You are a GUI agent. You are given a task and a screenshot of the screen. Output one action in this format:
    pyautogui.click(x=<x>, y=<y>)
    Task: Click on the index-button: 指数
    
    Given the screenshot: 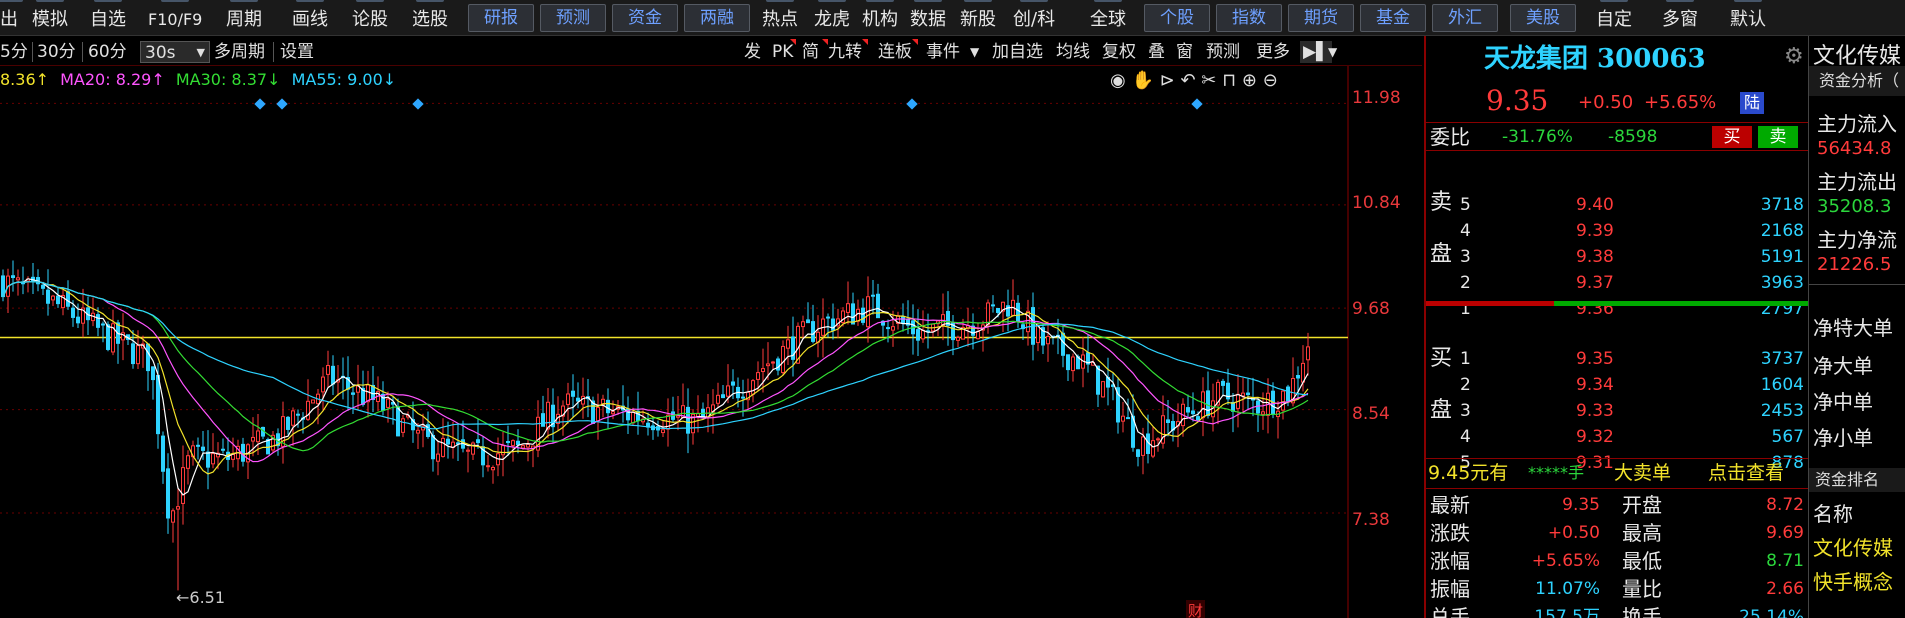 What is the action you would take?
    pyautogui.click(x=1249, y=18)
    